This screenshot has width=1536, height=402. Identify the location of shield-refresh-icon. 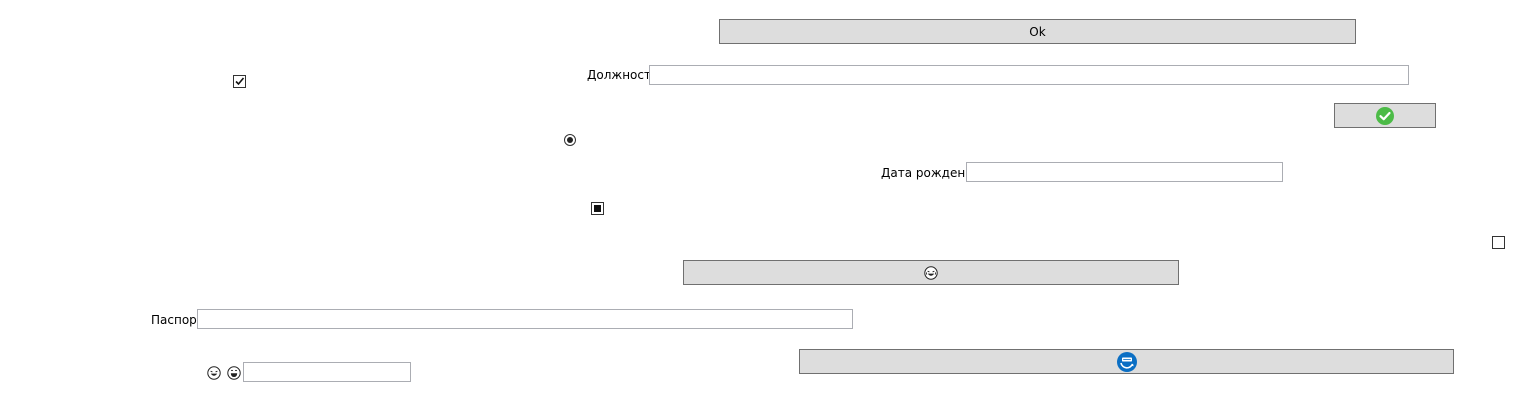
(1126, 361).